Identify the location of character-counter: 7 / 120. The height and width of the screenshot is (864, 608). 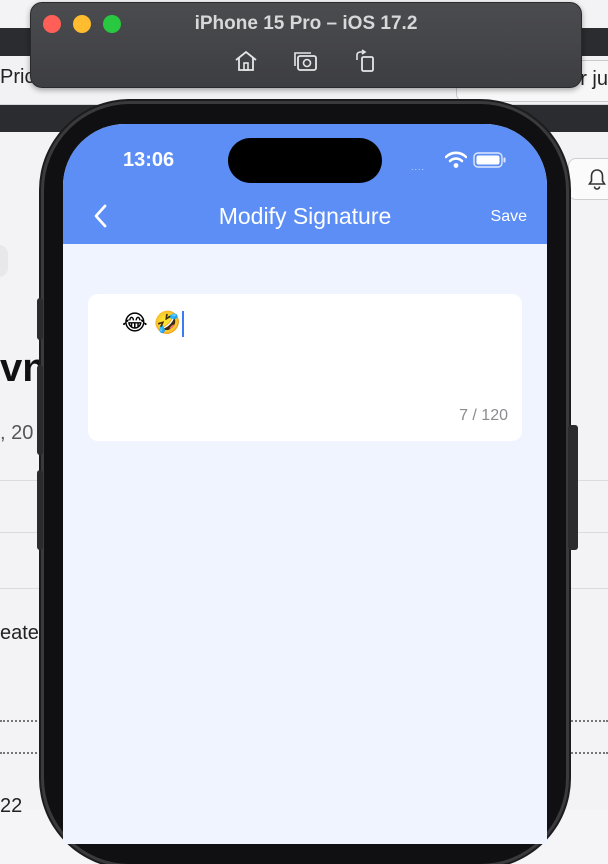
(483, 415).